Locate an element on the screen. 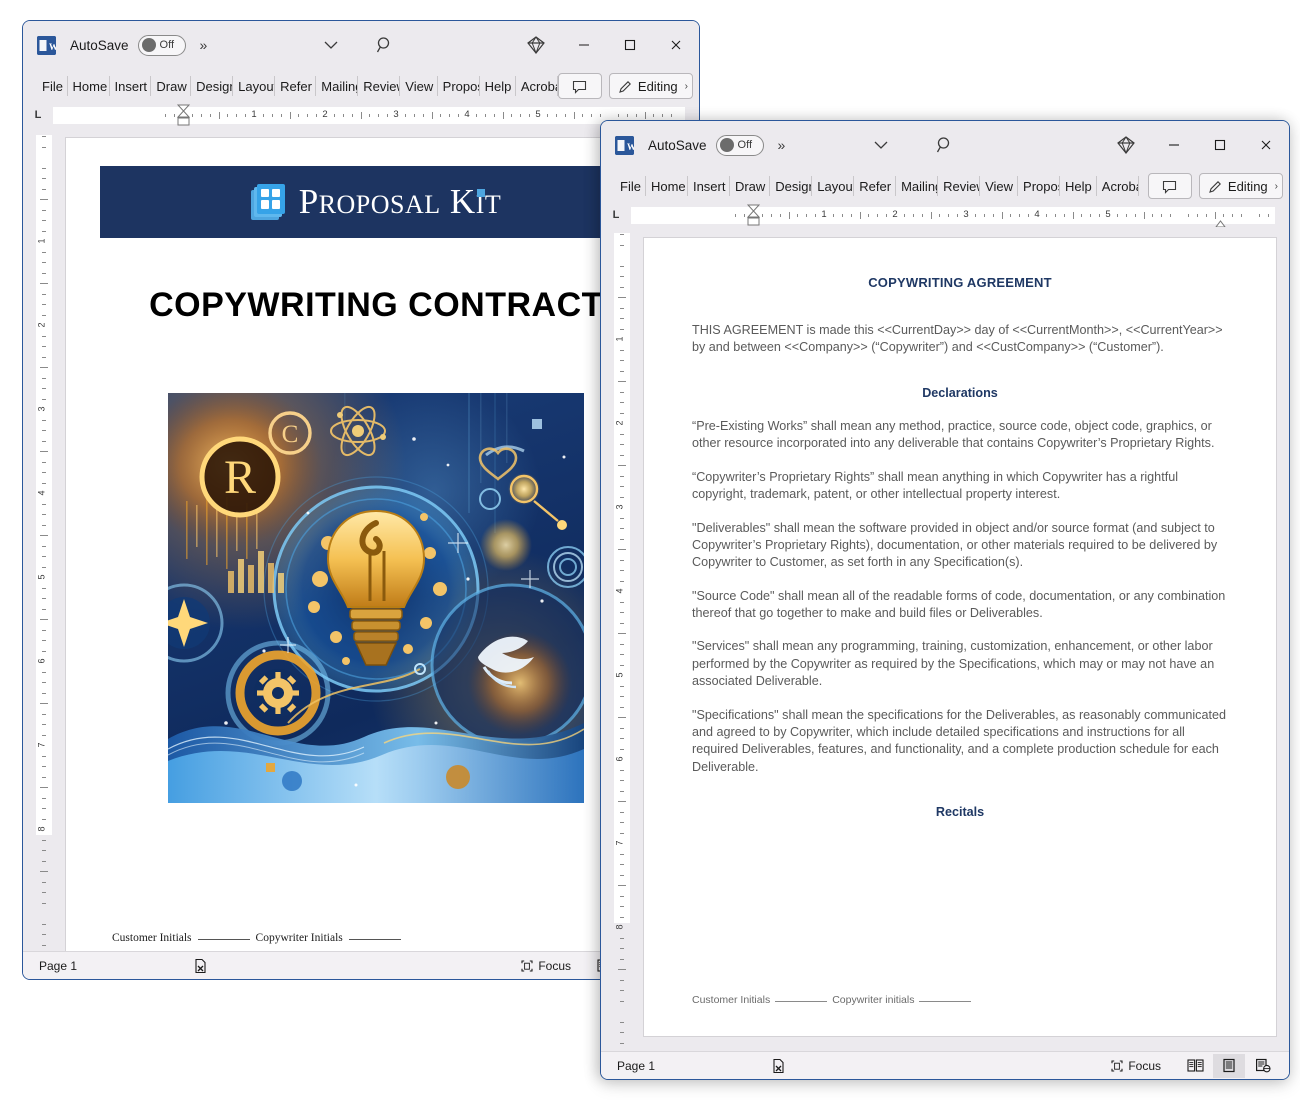  autosave-label: AutoSave is located at coordinates (677, 145).